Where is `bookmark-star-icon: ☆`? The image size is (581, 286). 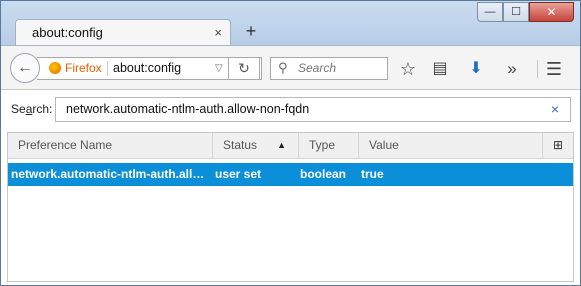
bookmark-star-icon: ☆ is located at coordinates (408, 69).